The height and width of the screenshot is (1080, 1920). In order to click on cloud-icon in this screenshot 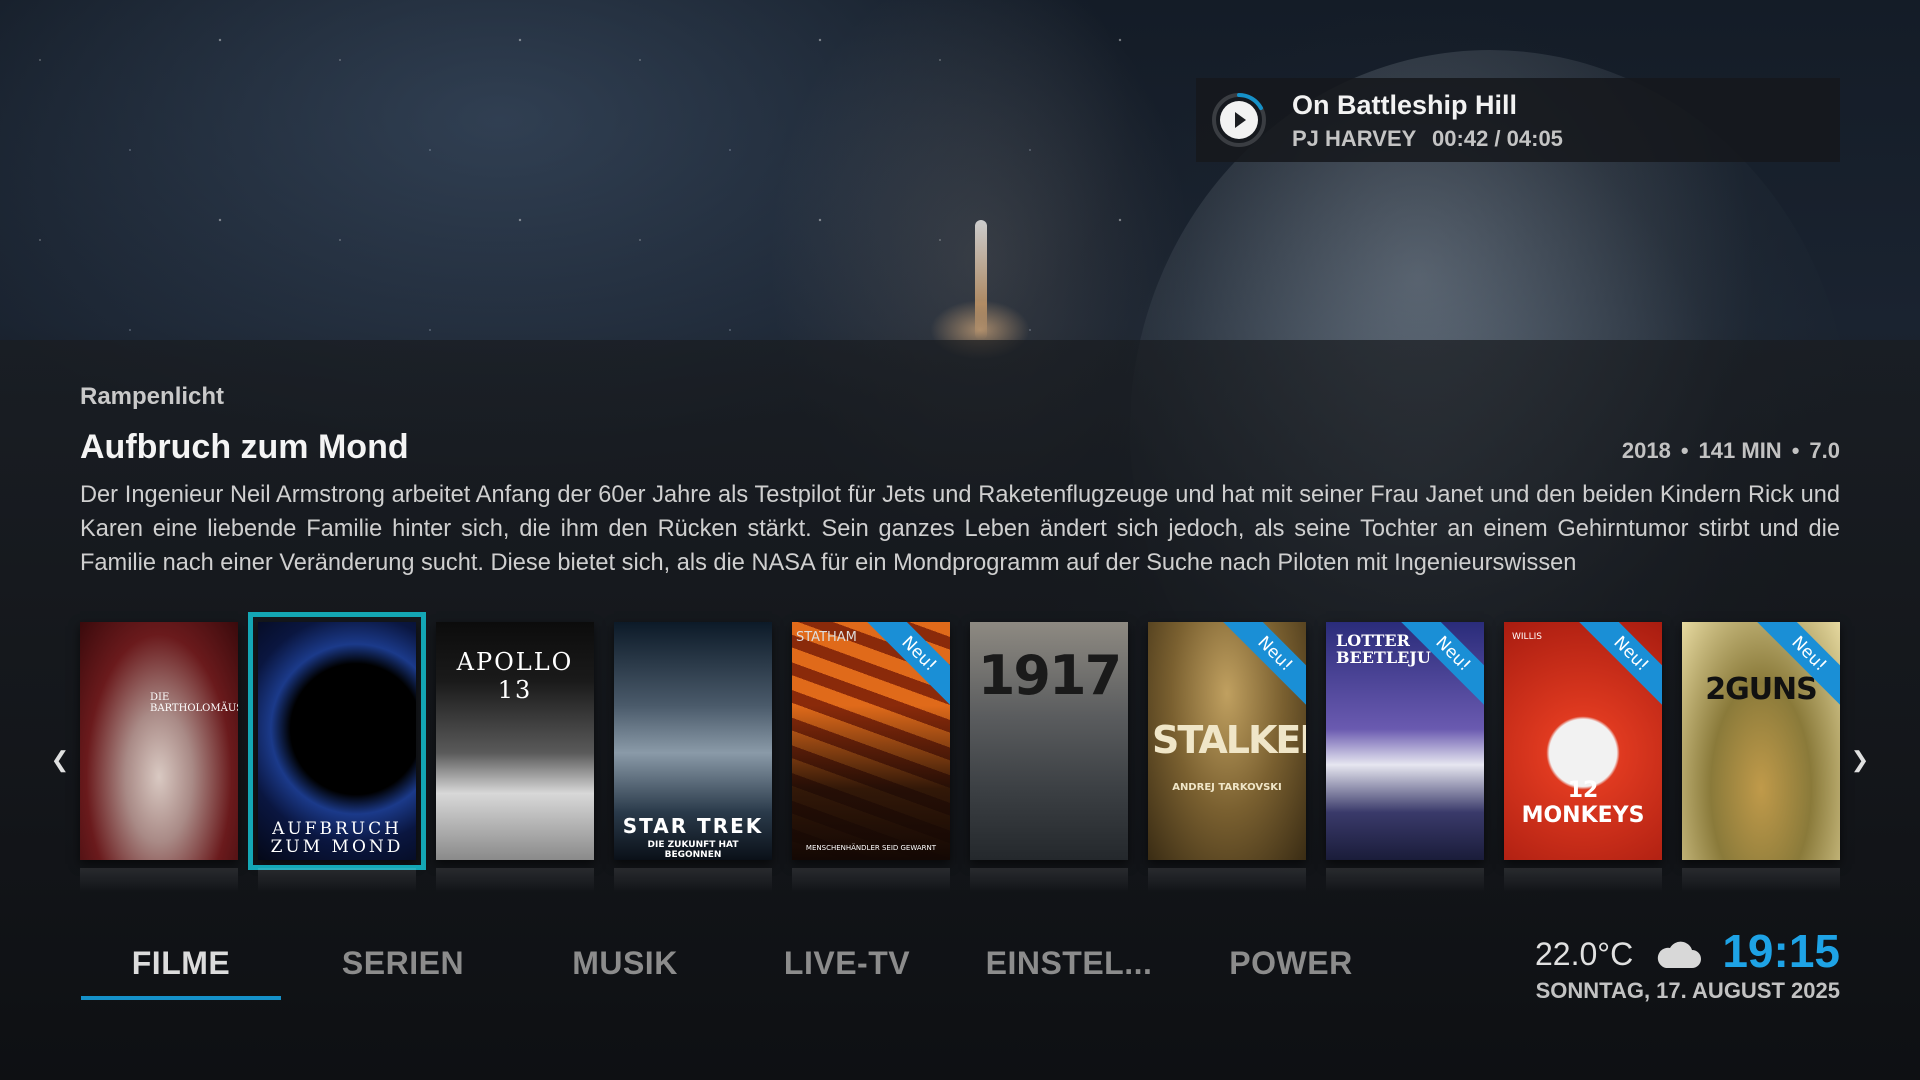, I will do `click(1679, 954)`.